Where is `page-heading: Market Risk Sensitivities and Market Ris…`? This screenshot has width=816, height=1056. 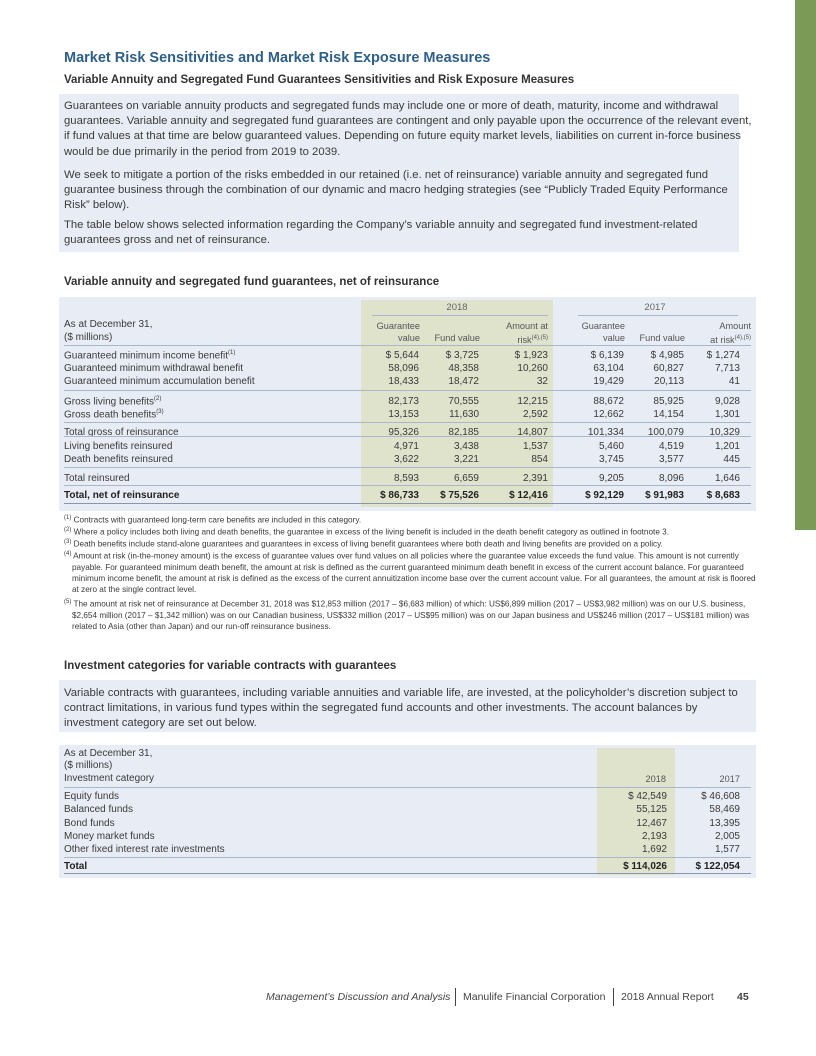
page-heading: Market Risk Sensitivities and Market Ris… is located at coordinates (277, 58).